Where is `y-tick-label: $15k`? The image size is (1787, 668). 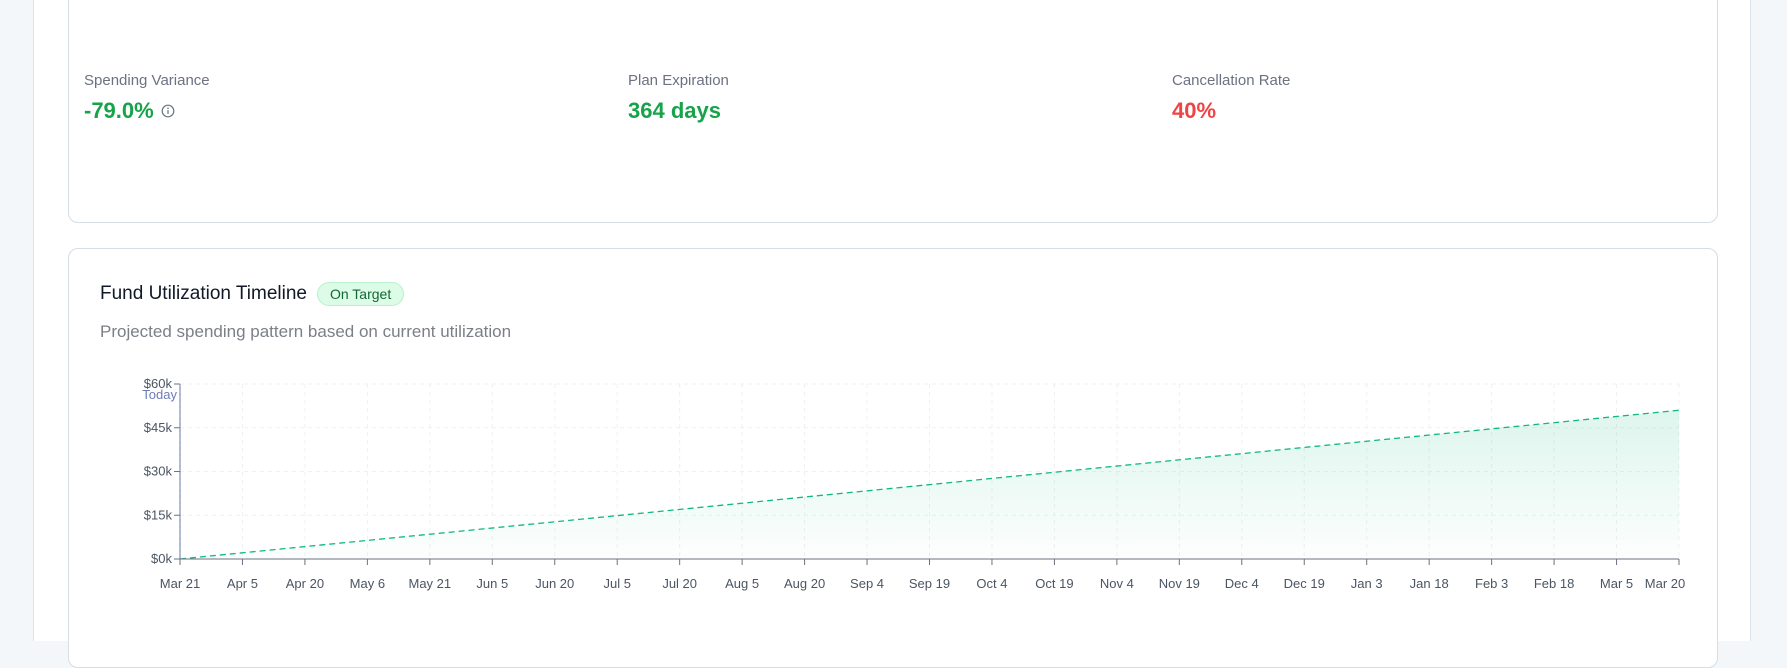 y-tick-label: $15k is located at coordinates (158, 514).